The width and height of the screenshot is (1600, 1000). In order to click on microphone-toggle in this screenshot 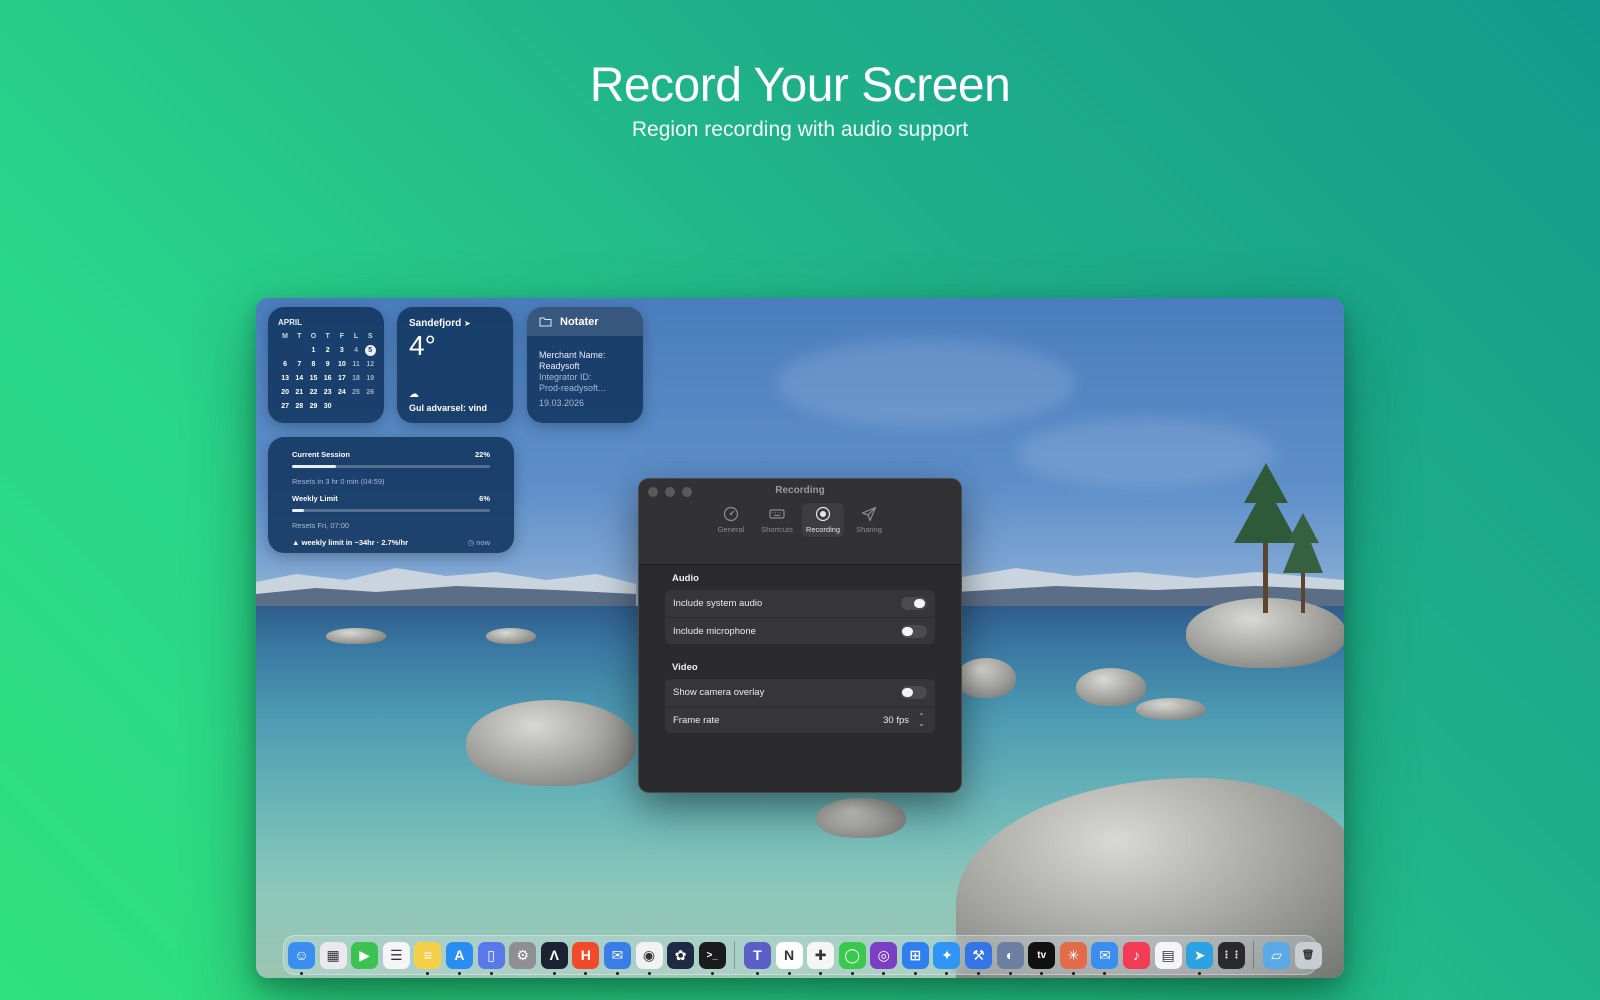, I will do `click(914, 631)`.